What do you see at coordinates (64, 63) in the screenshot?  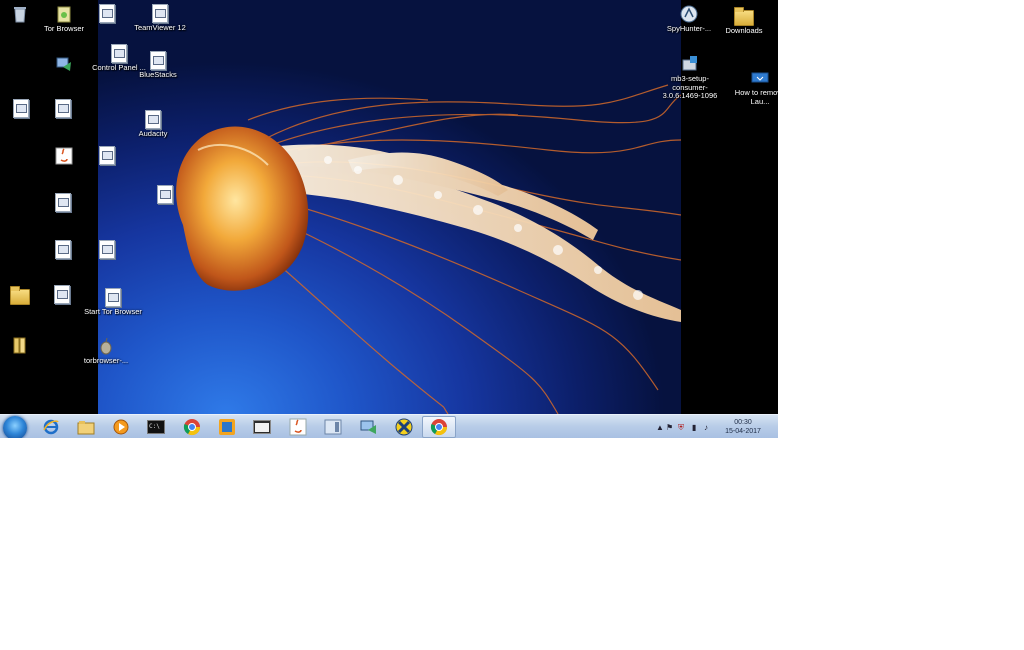 I see `network-icon` at bounding box center [64, 63].